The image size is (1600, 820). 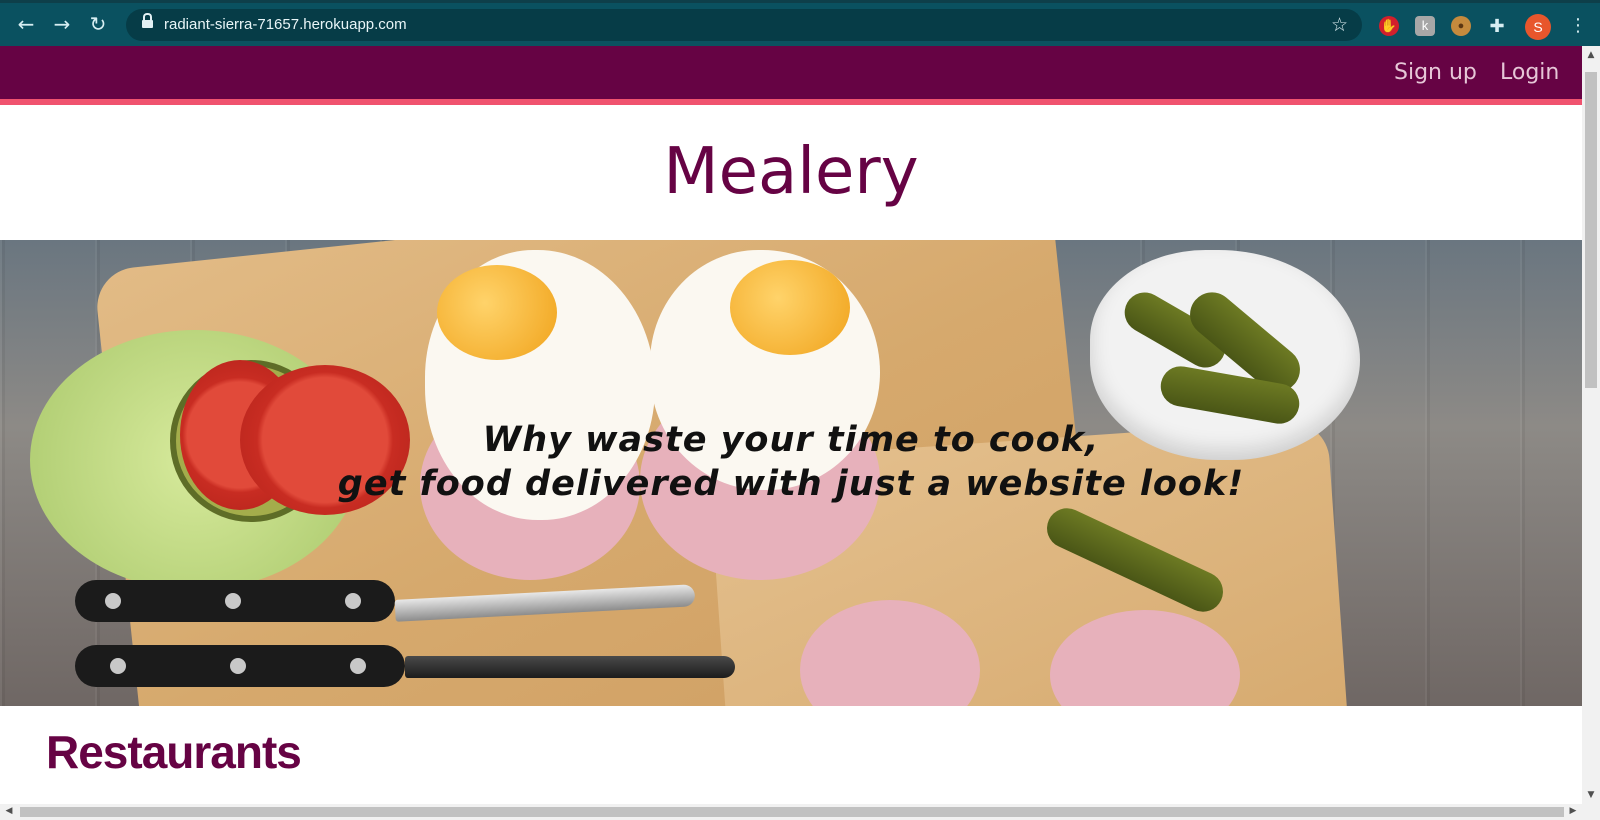 What do you see at coordinates (1578, 25) in the screenshot?
I see `browser-menu-icon: ⋮` at bounding box center [1578, 25].